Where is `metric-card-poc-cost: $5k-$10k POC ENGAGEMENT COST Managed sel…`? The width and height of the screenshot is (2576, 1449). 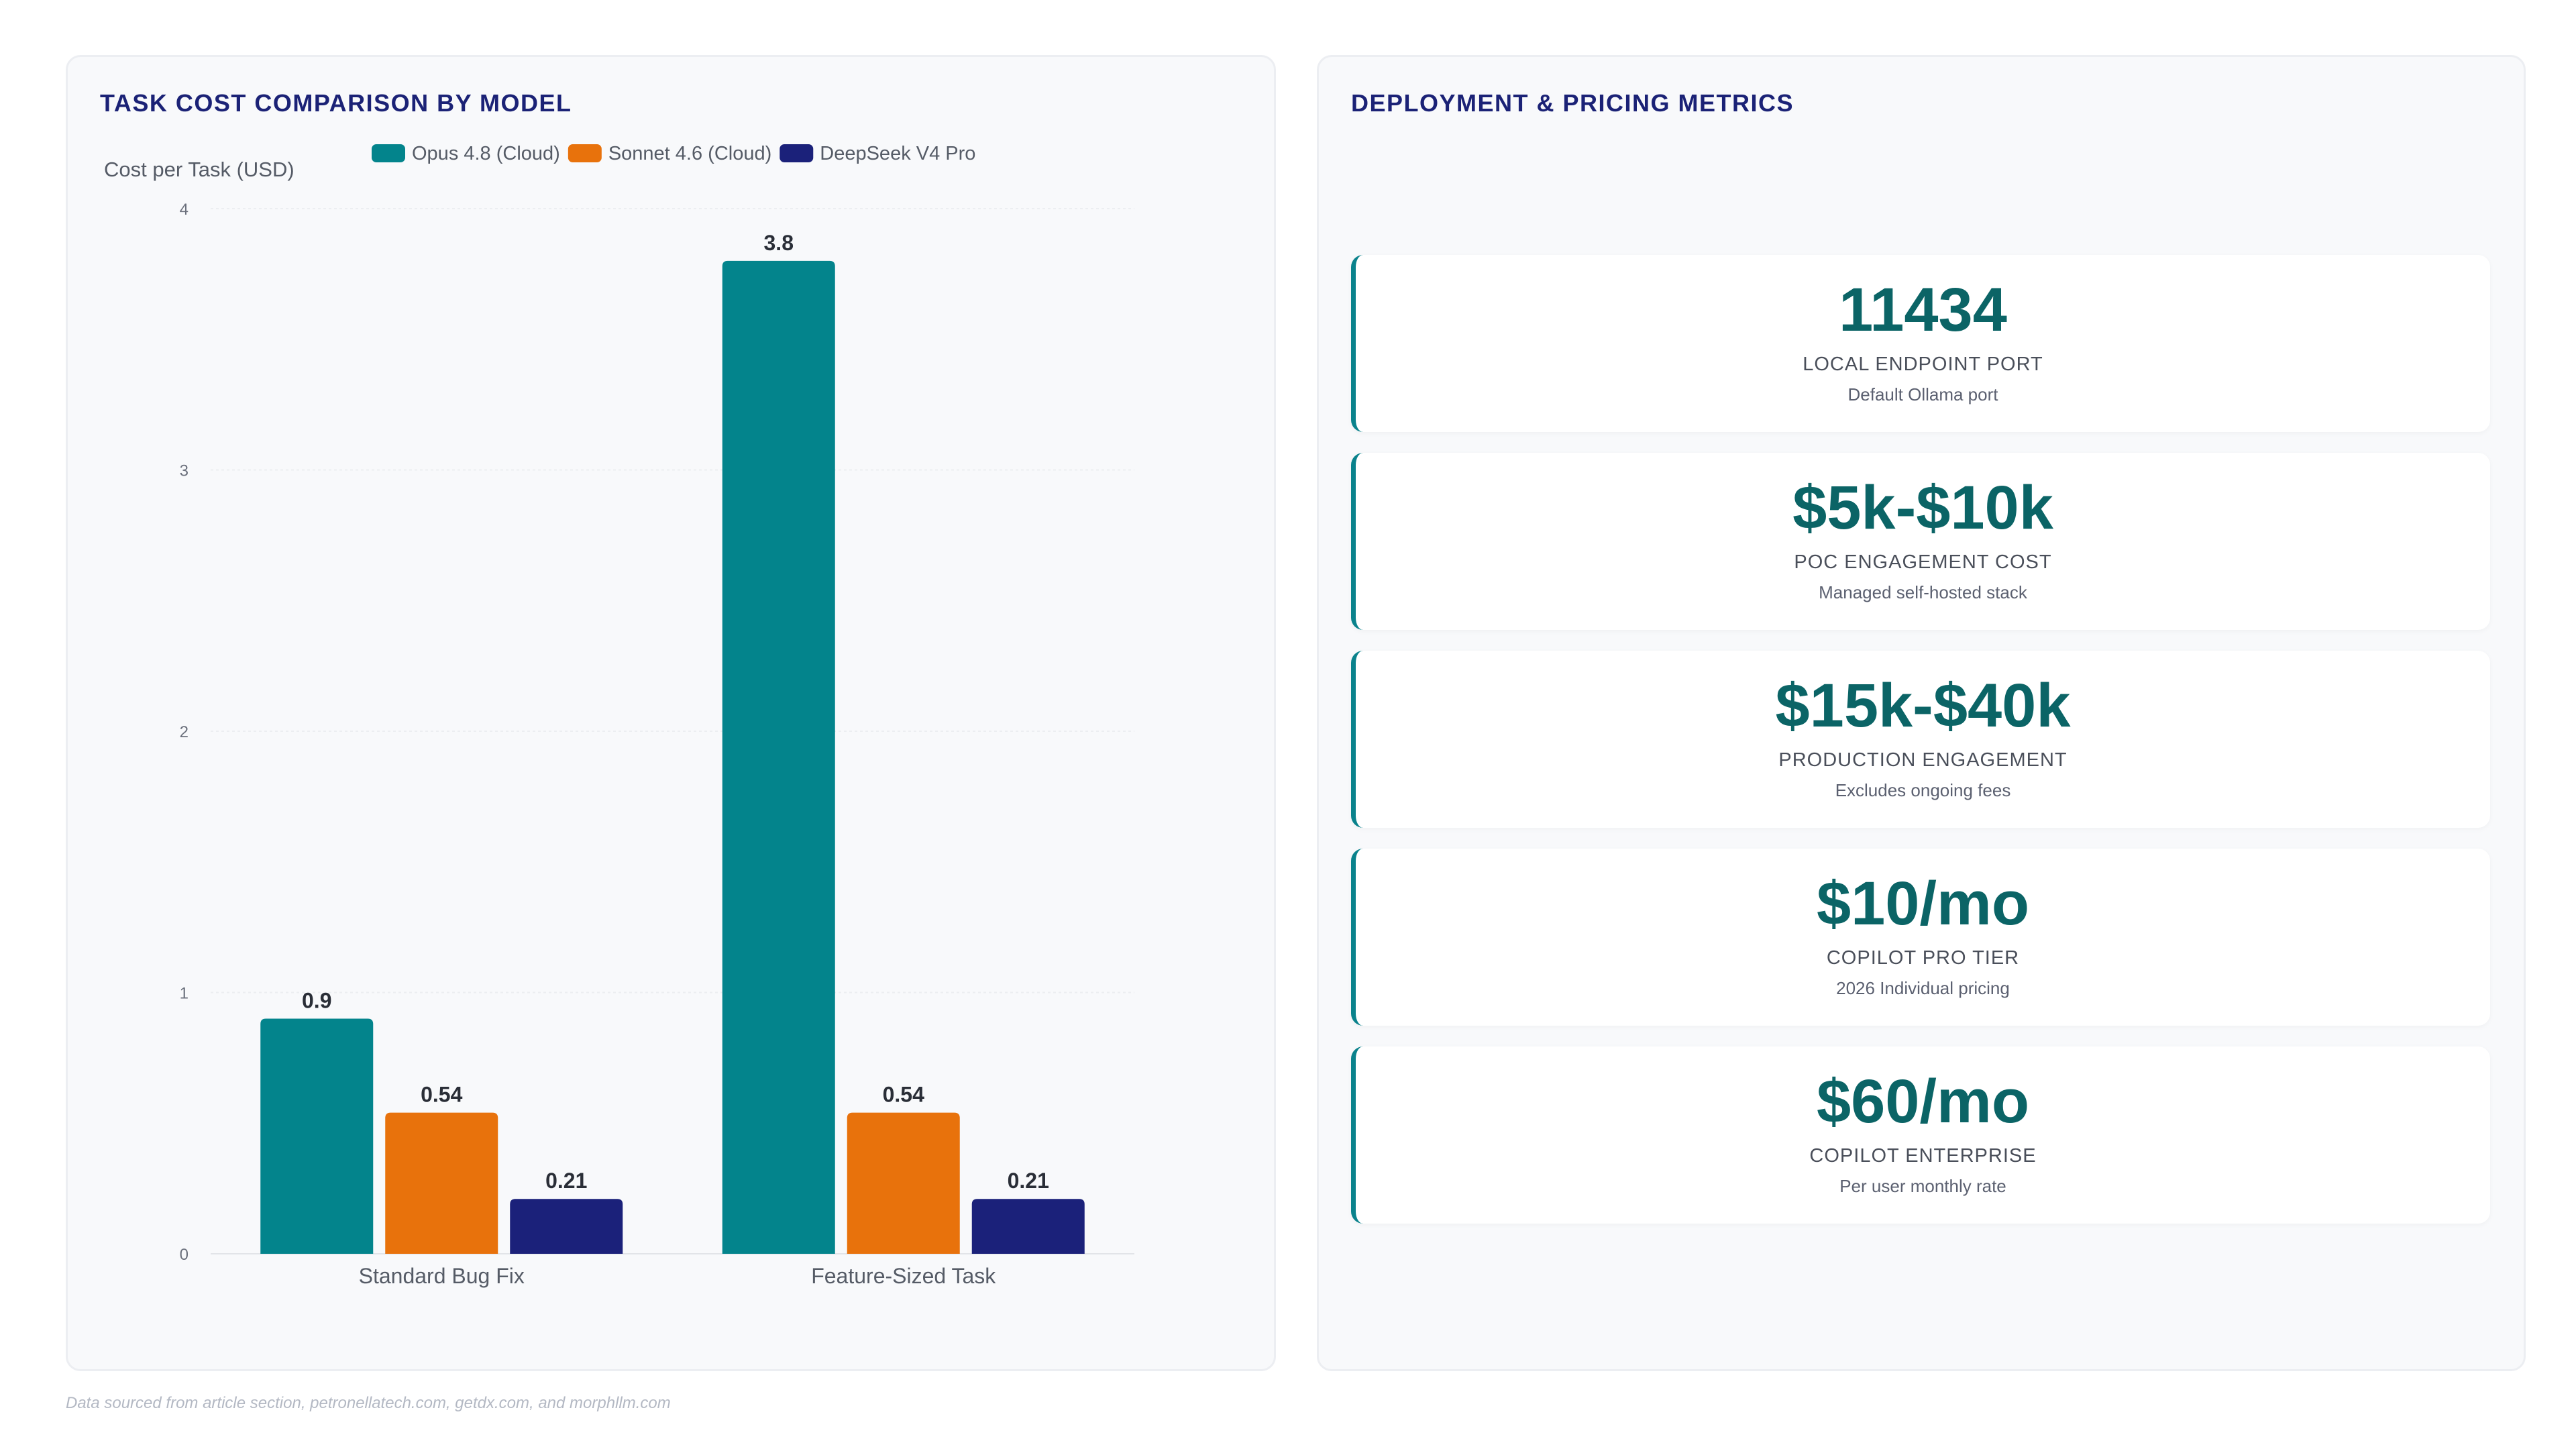
metric-card-poc-cost: $5k-$10k POC ENGAGEMENT COST Managed sel… is located at coordinates (1920, 541).